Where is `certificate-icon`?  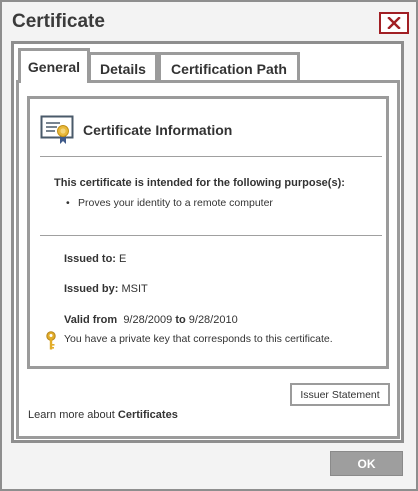 certificate-icon is located at coordinates (57, 129).